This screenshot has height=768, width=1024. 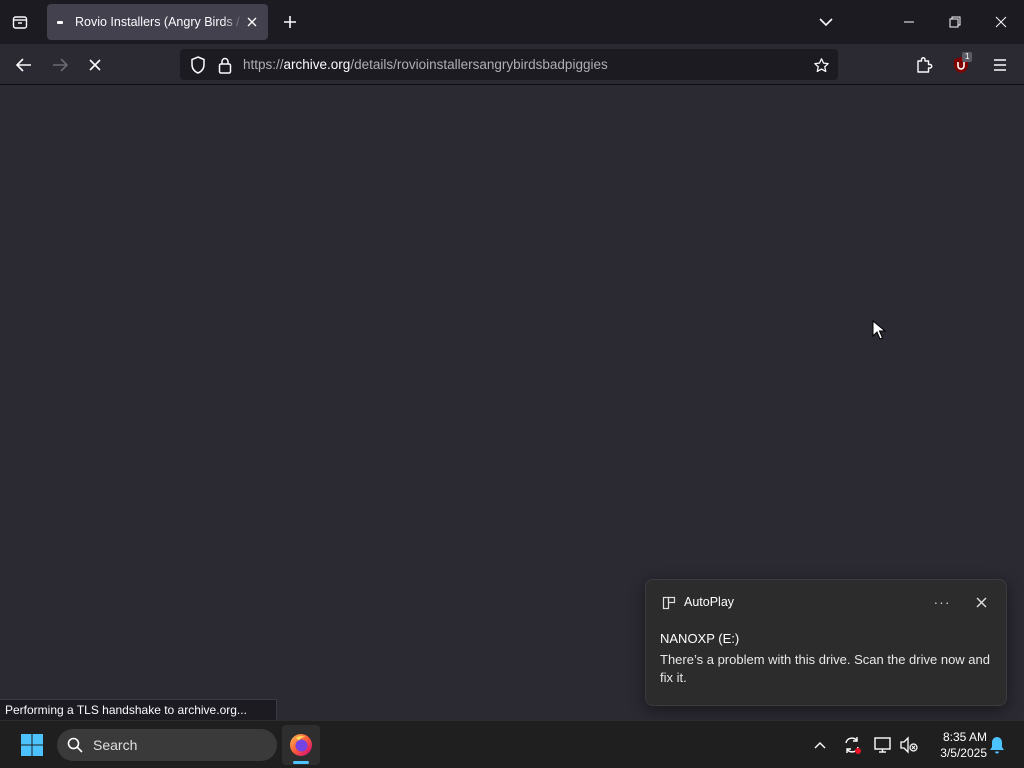 I want to click on close-tab-icon, so click(x=252, y=22).